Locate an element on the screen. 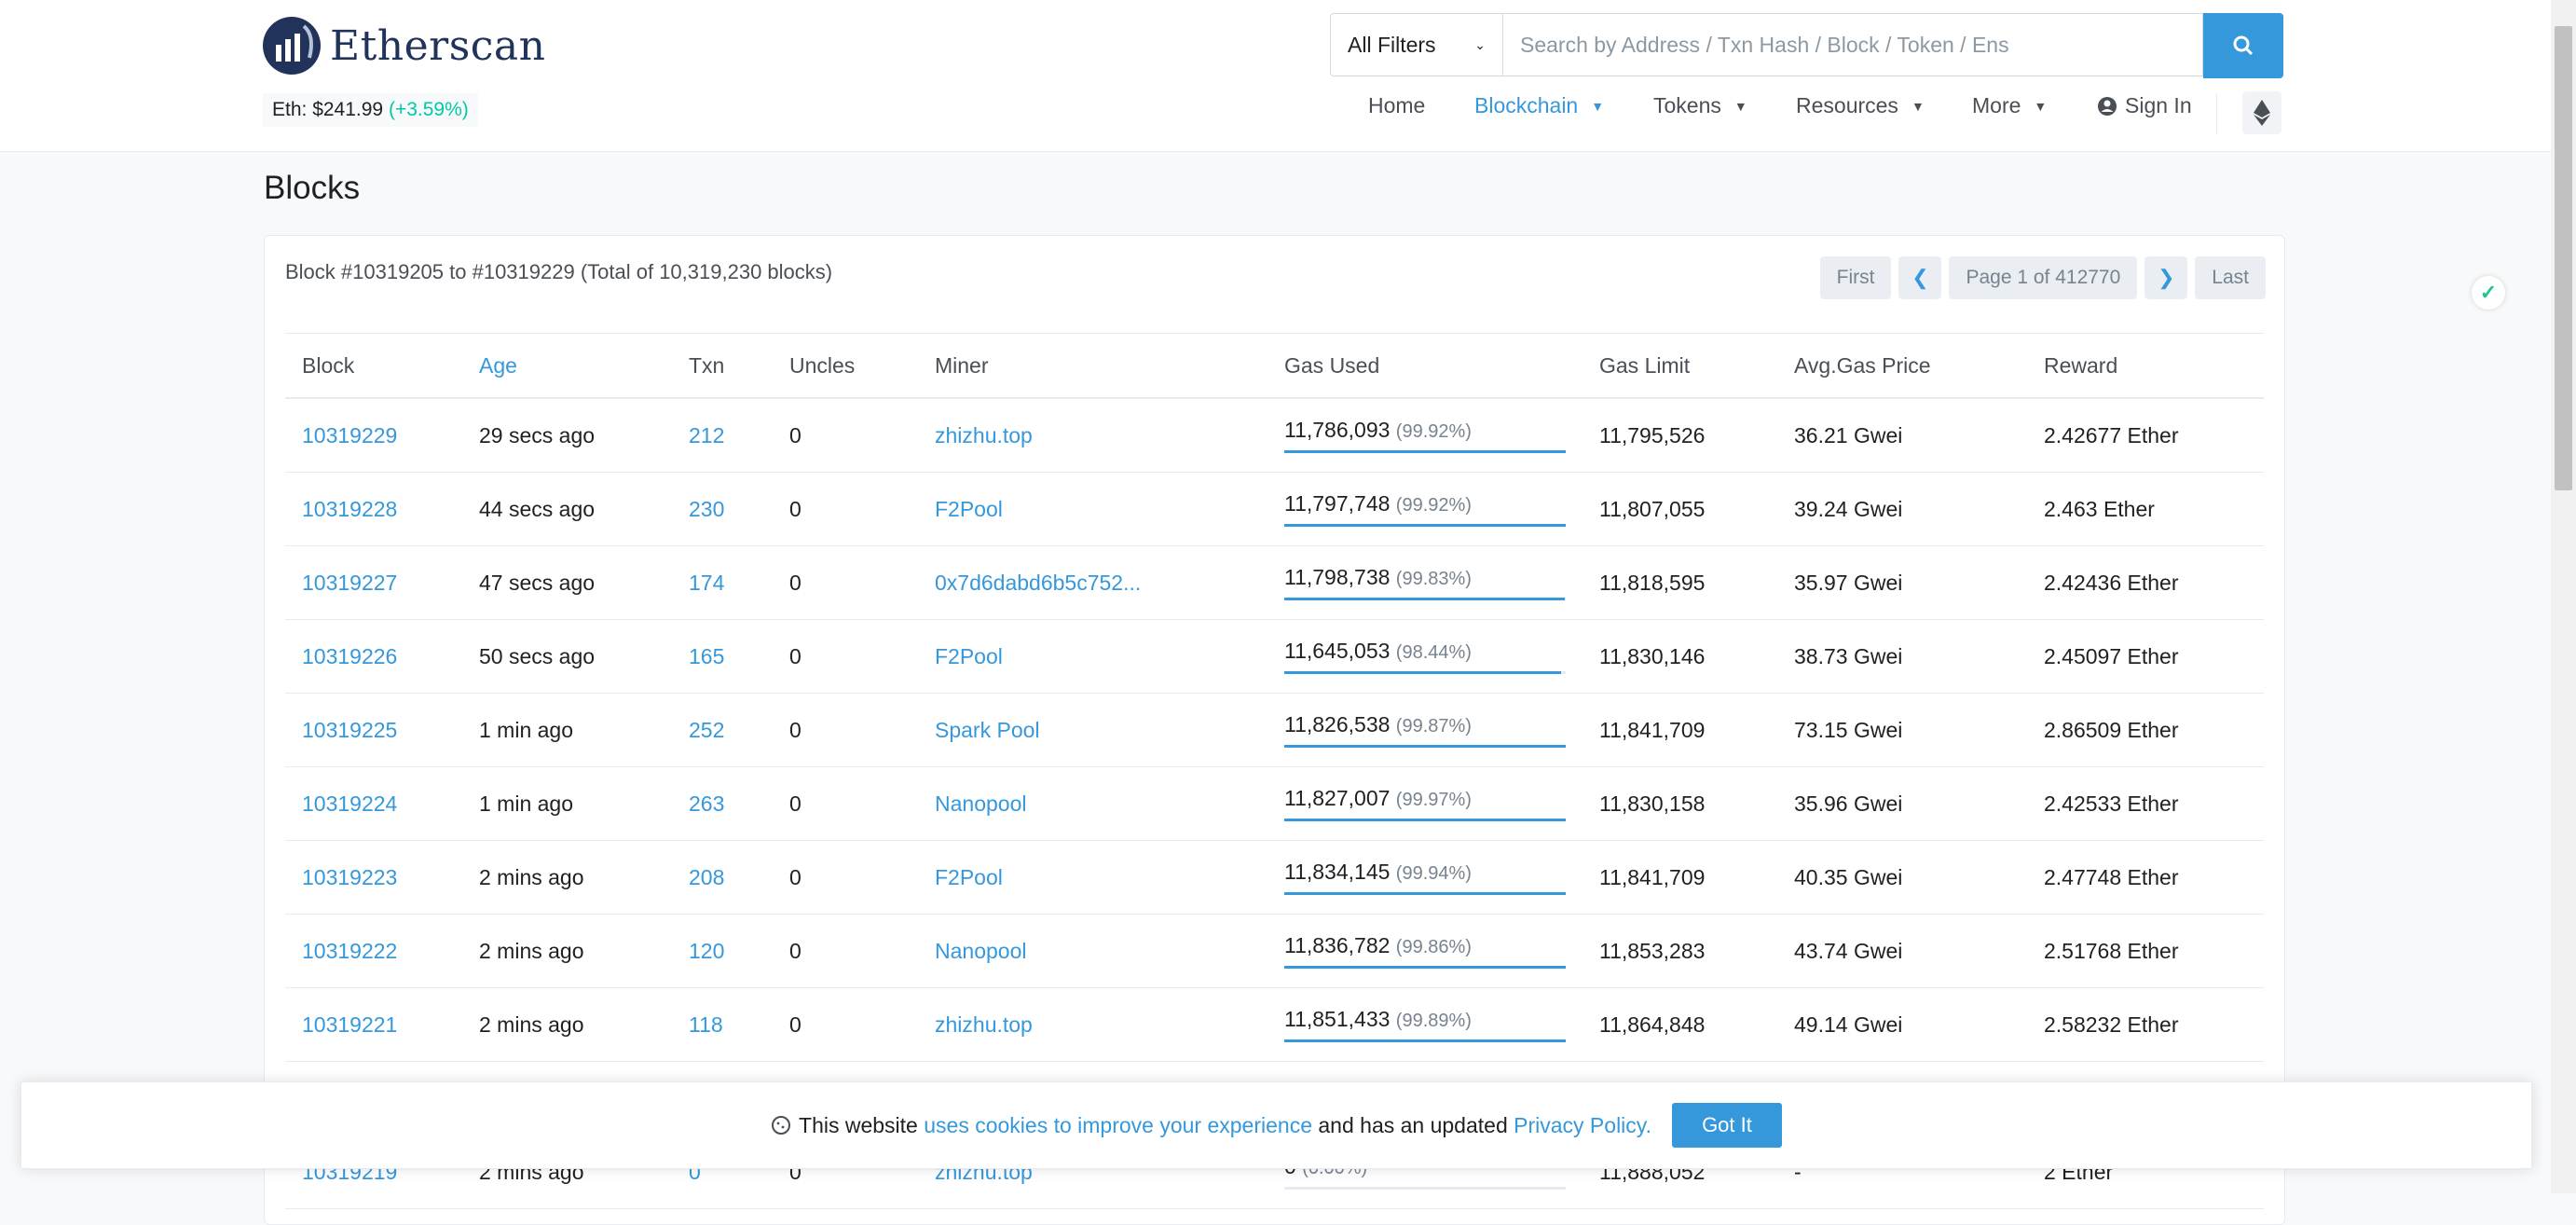 This screenshot has width=2576, height=1225. col-age: Age is located at coordinates (567, 366).